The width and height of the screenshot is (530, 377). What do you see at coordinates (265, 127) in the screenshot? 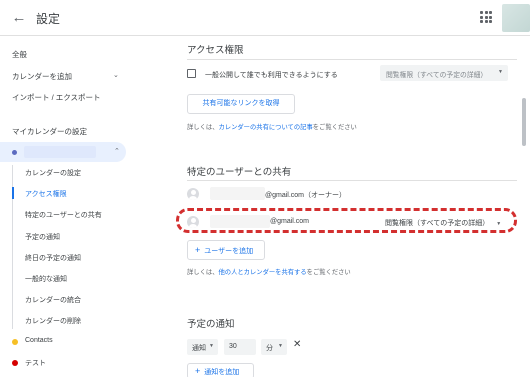
I see `share-article-link: カレンダーの共有についての記事` at bounding box center [265, 127].